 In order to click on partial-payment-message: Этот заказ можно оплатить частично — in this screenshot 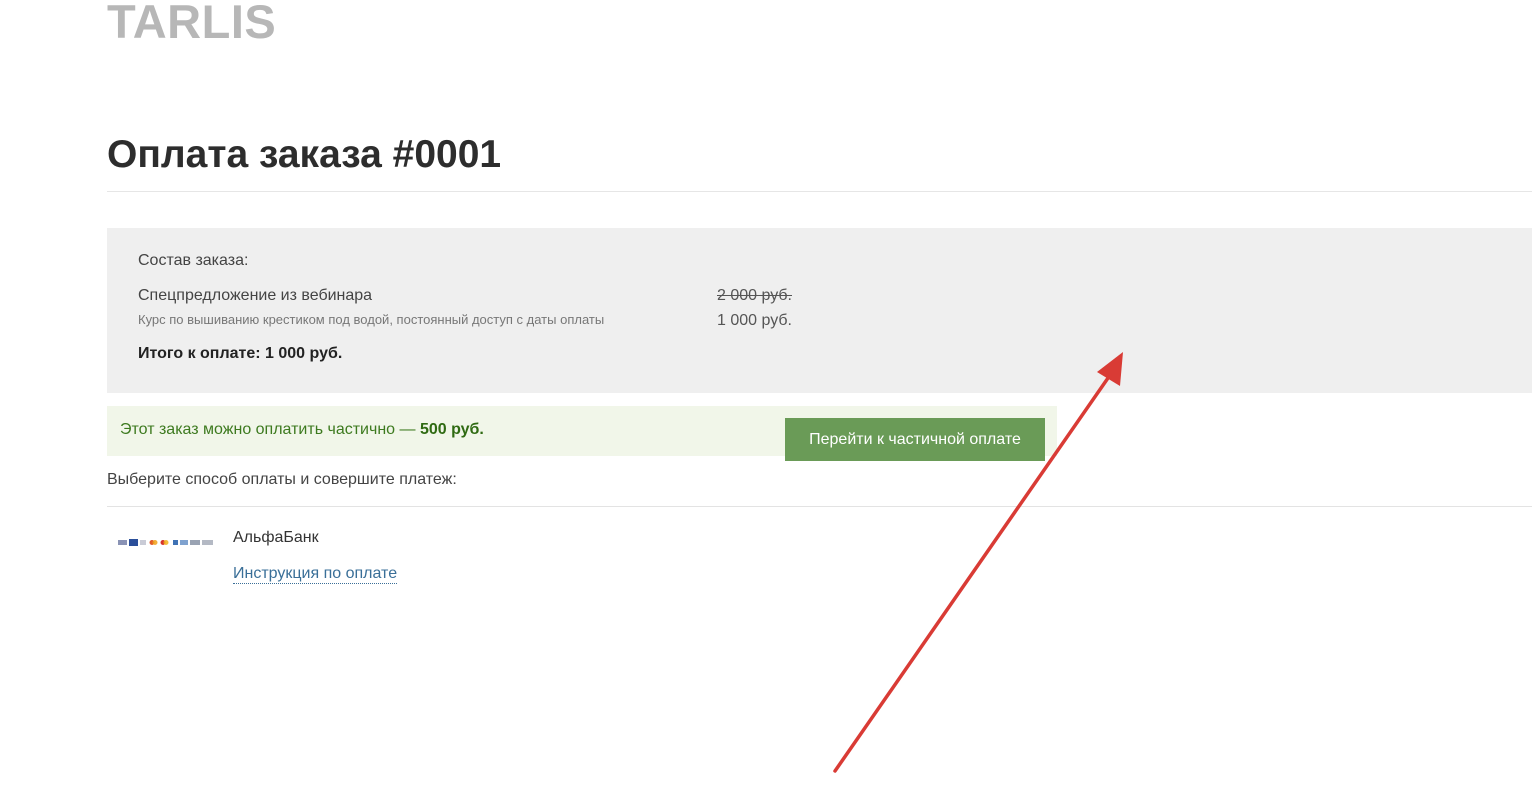, I will do `click(270, 429)`.